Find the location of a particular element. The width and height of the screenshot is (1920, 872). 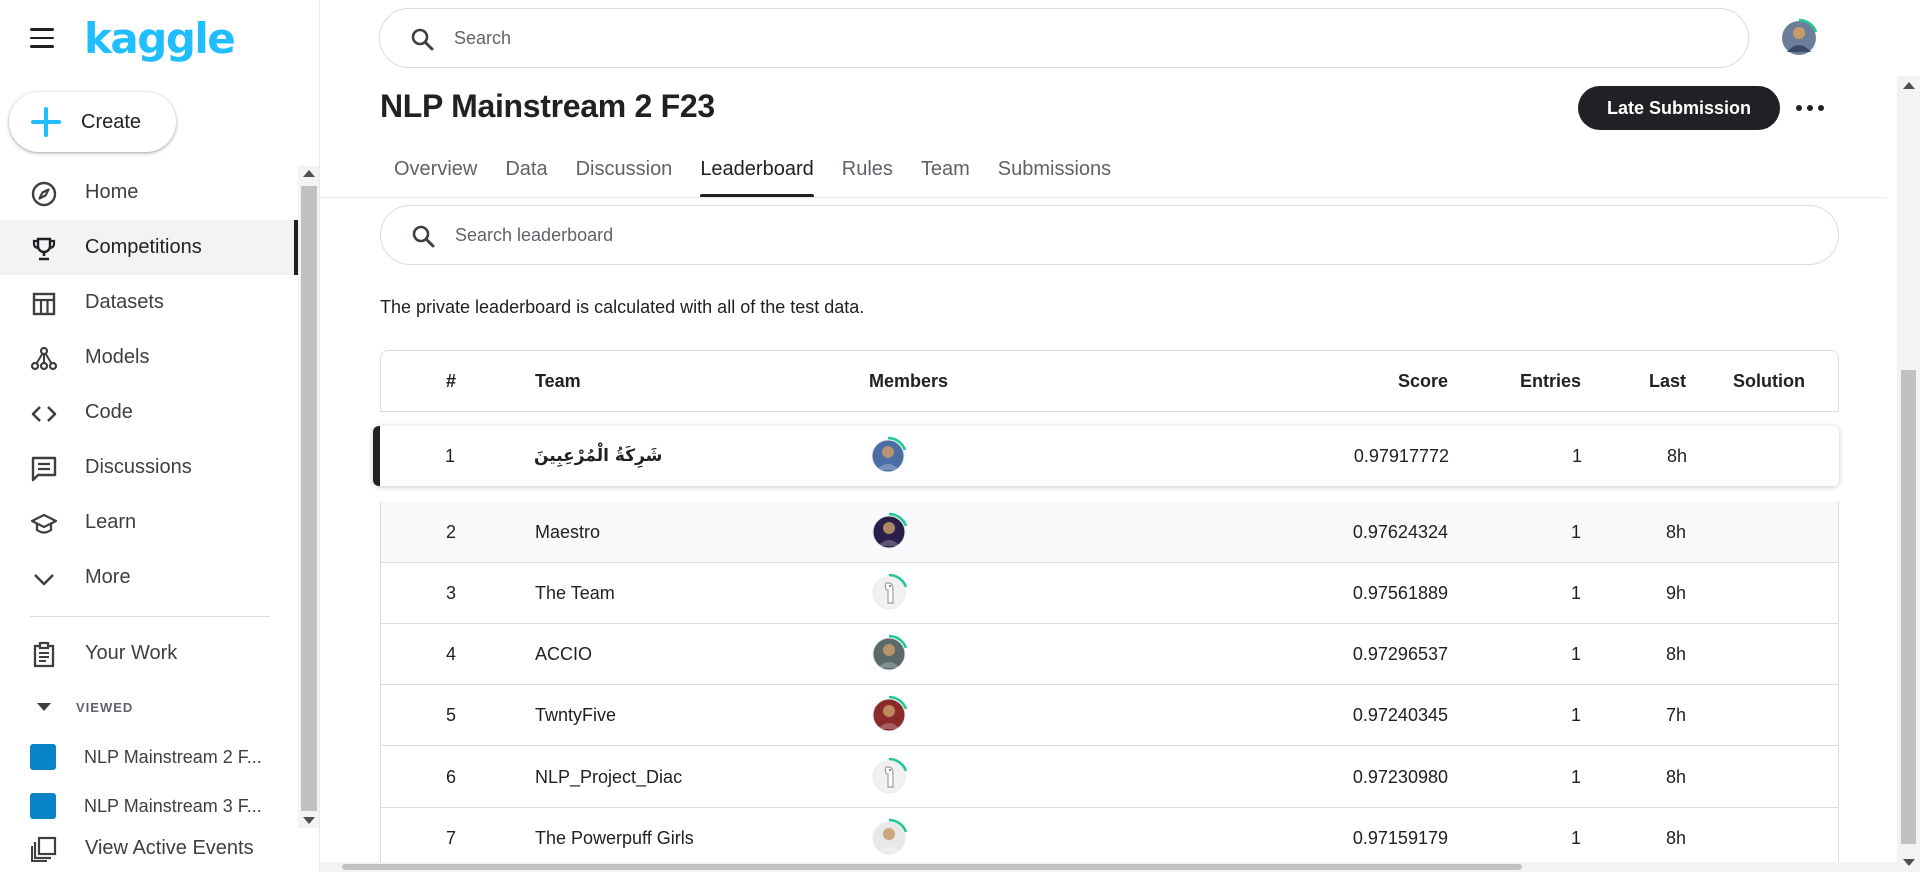

sidebar-item-datasets: Datasets is located at coordinates (149, 302).